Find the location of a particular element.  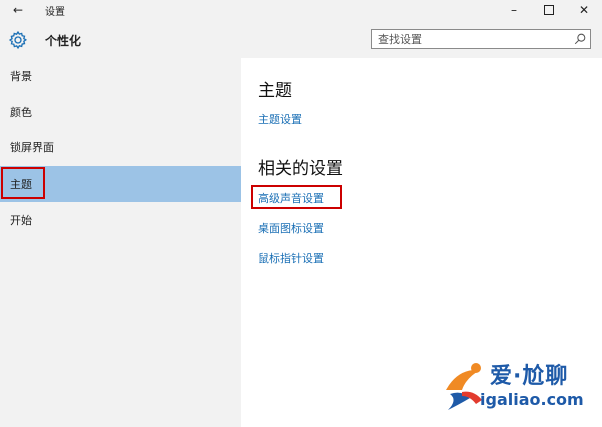

watermark: 爱·尬聊 igaliao.com is located at coordinates (520, 386).